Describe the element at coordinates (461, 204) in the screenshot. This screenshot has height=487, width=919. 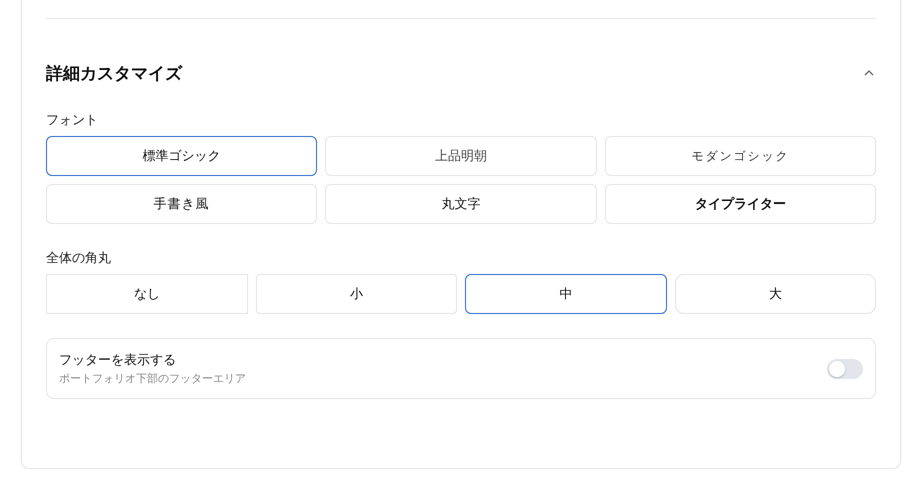
I see `font-option: 丸文字` at that location.